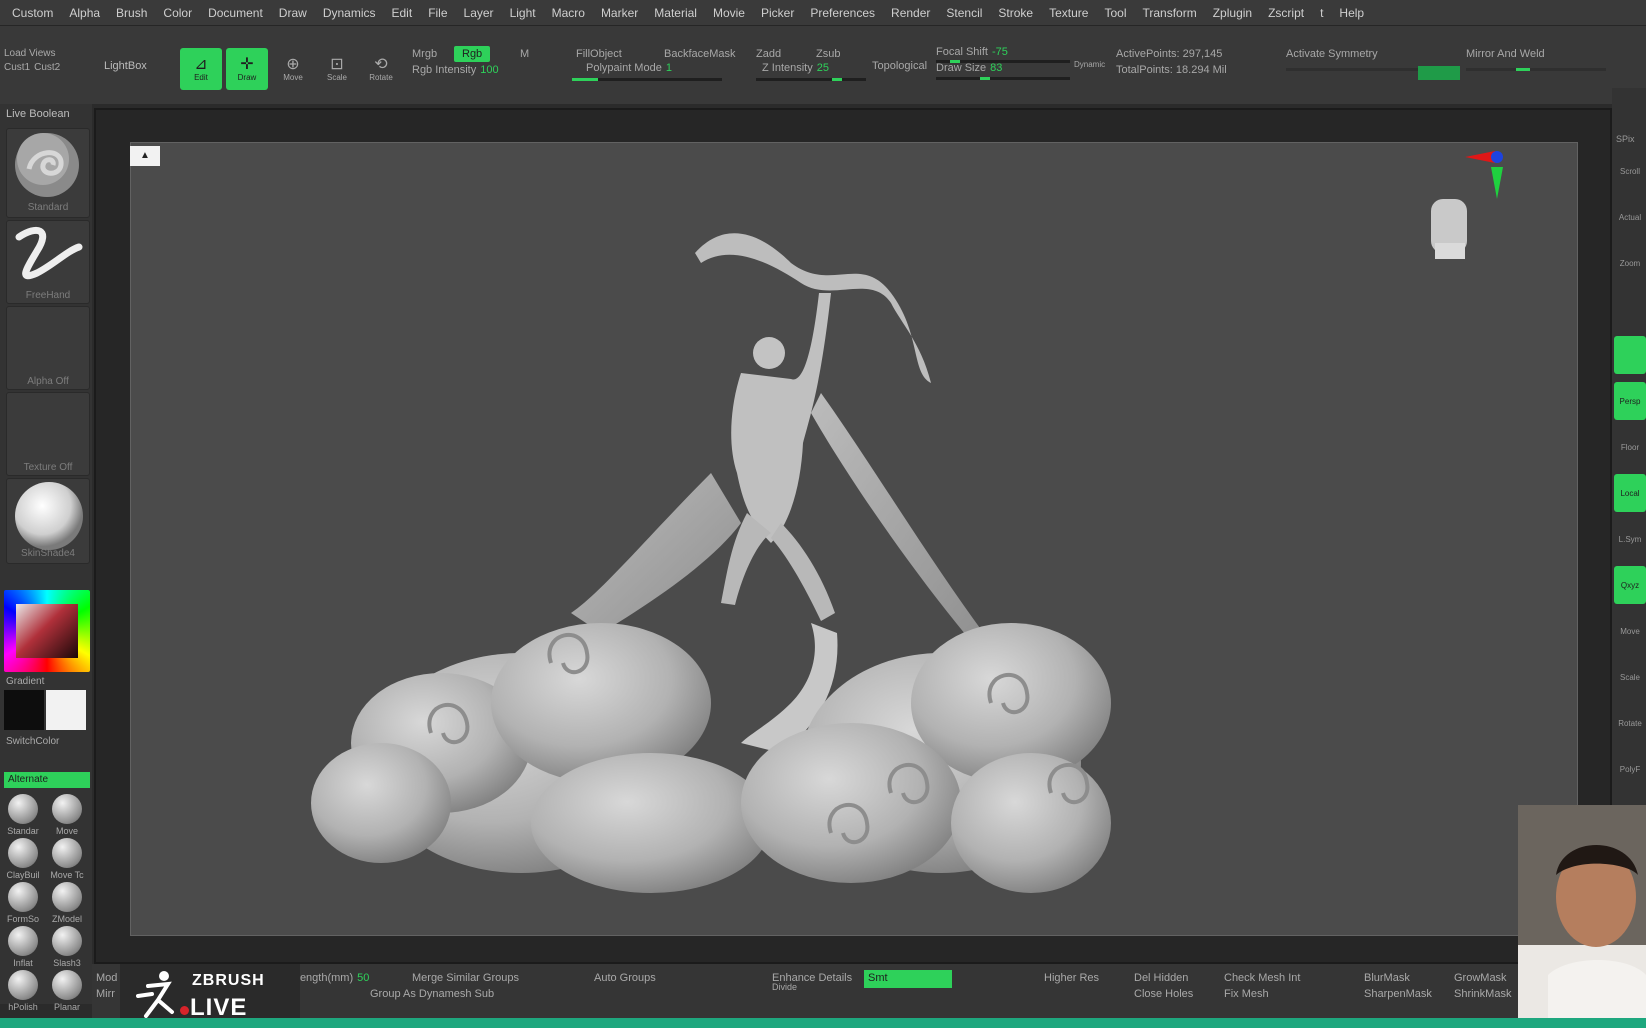 This screenshot has width=1646, height=1028. What do you see at coordinates (1484, 175) in the screenshot?
I see `axis-gizmo` at bounding box center [1484, 175].